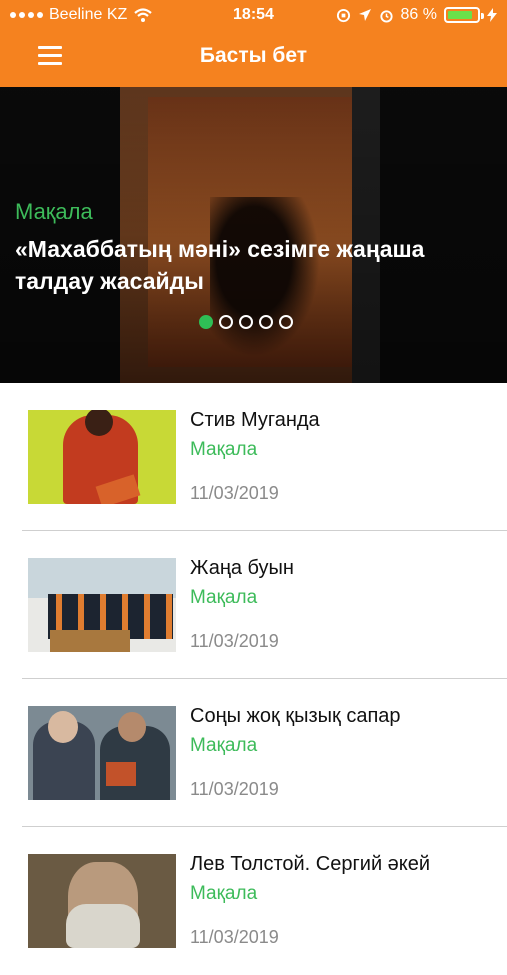  I want to click on status-right: 86 %, so click(416, 15).